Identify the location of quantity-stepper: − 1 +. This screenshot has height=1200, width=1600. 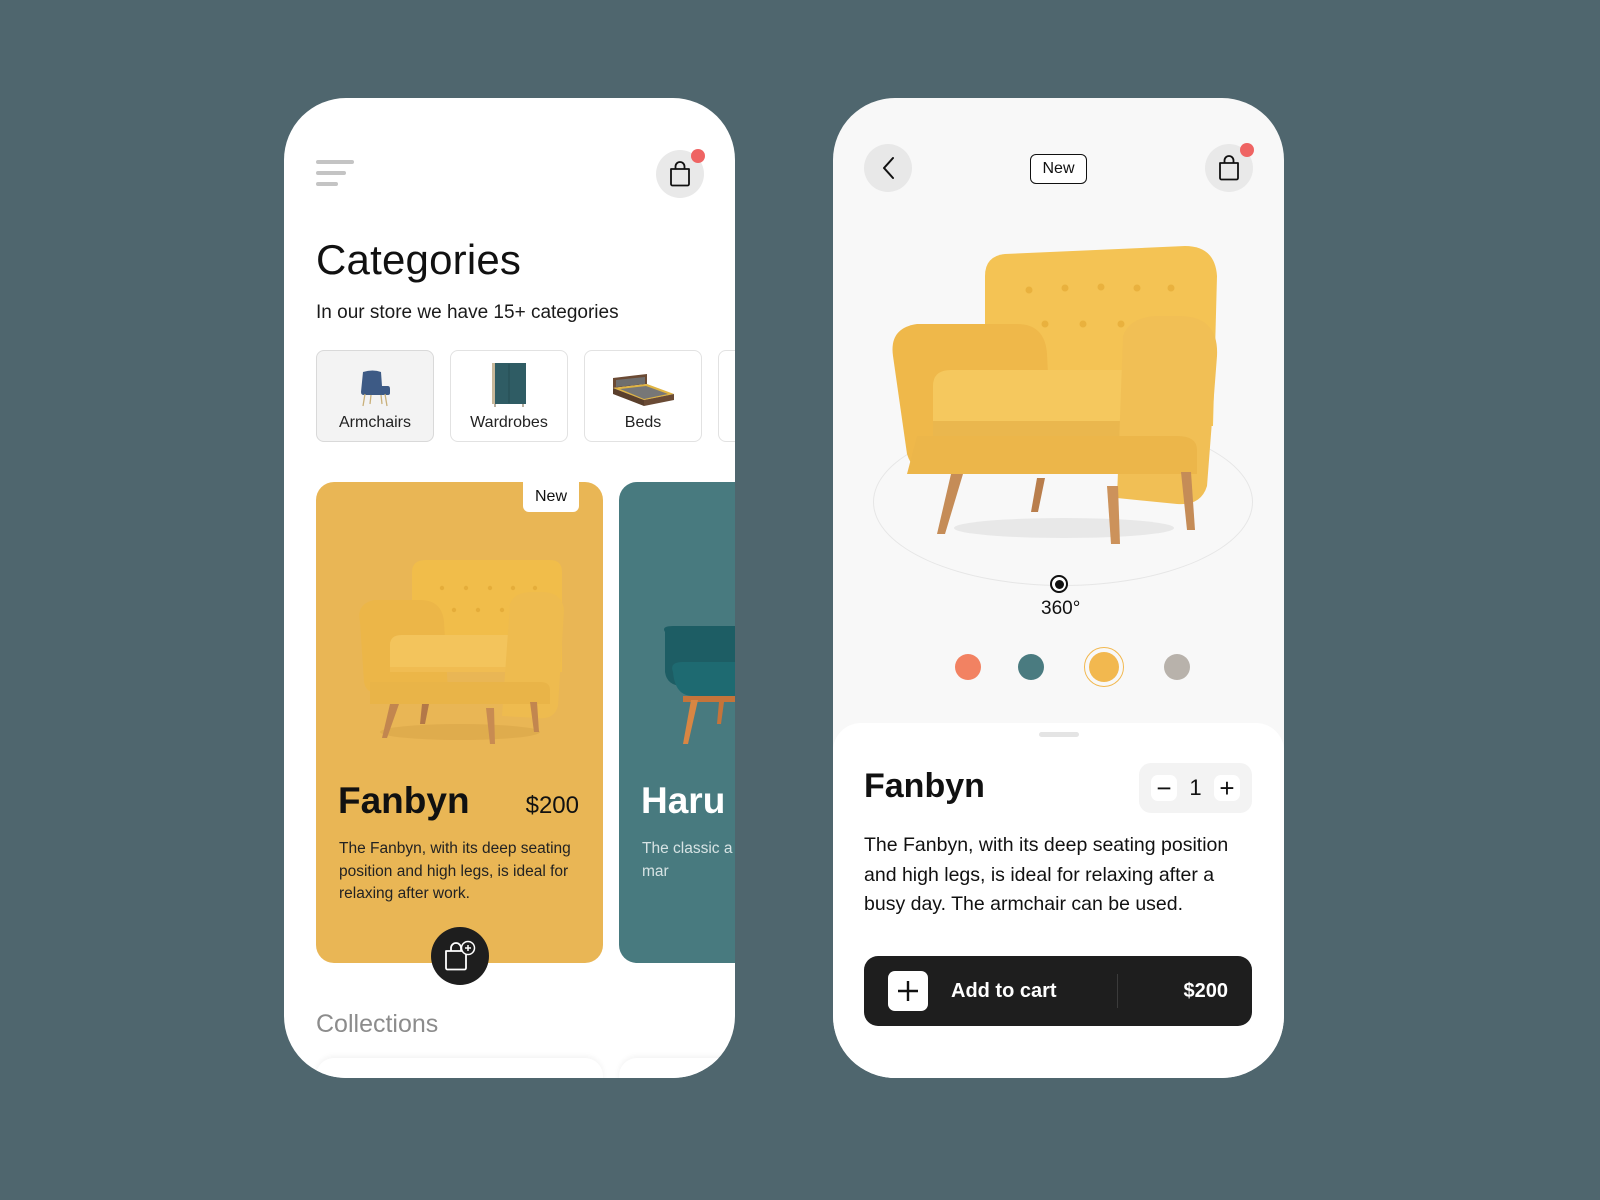
(1195, 788).